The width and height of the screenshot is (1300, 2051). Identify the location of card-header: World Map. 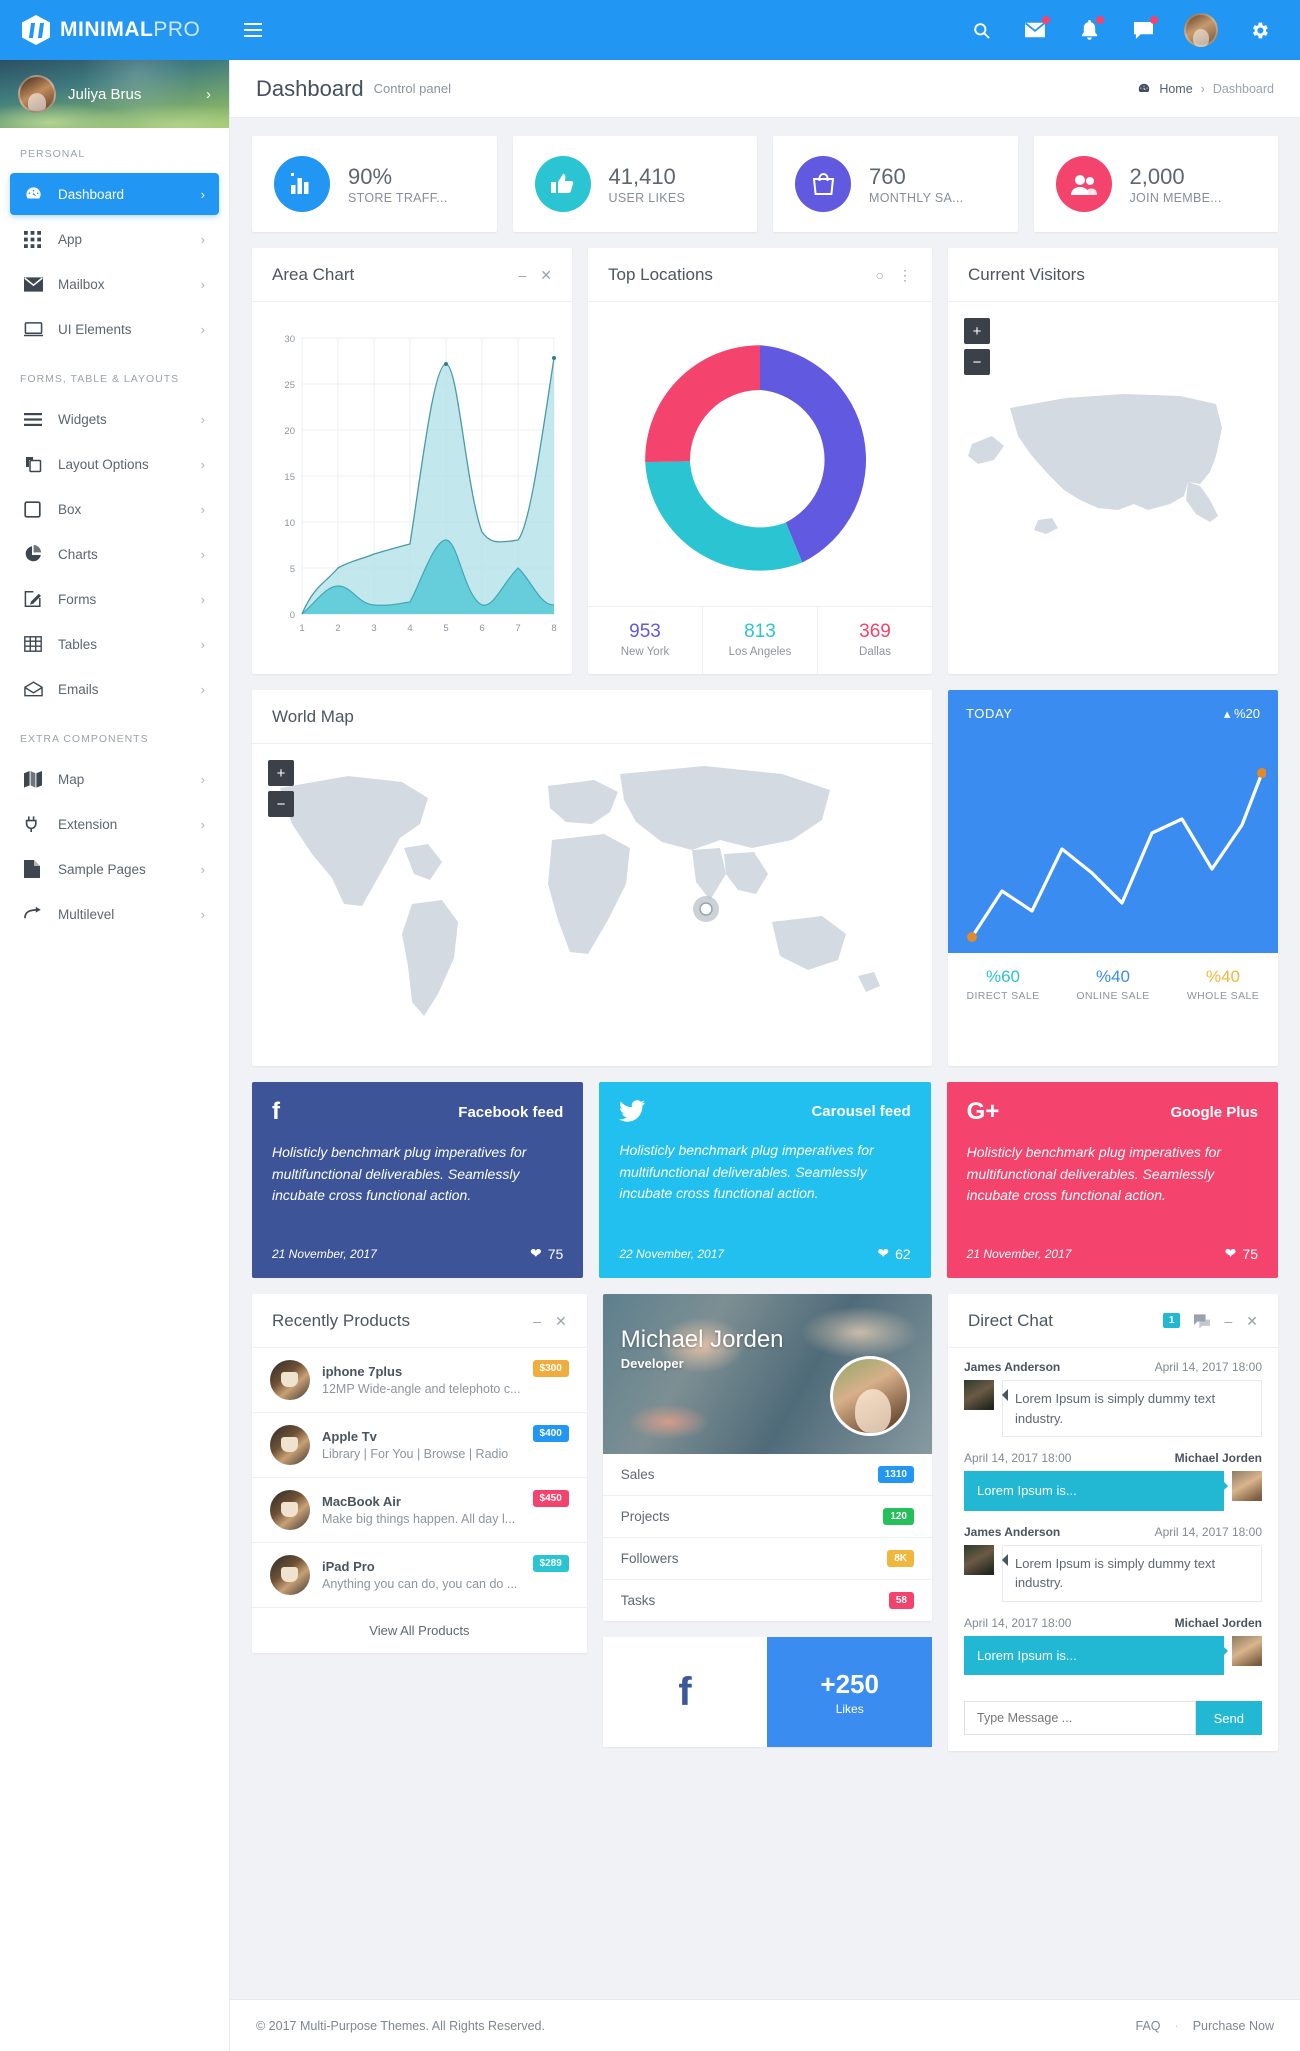
(592, 717).